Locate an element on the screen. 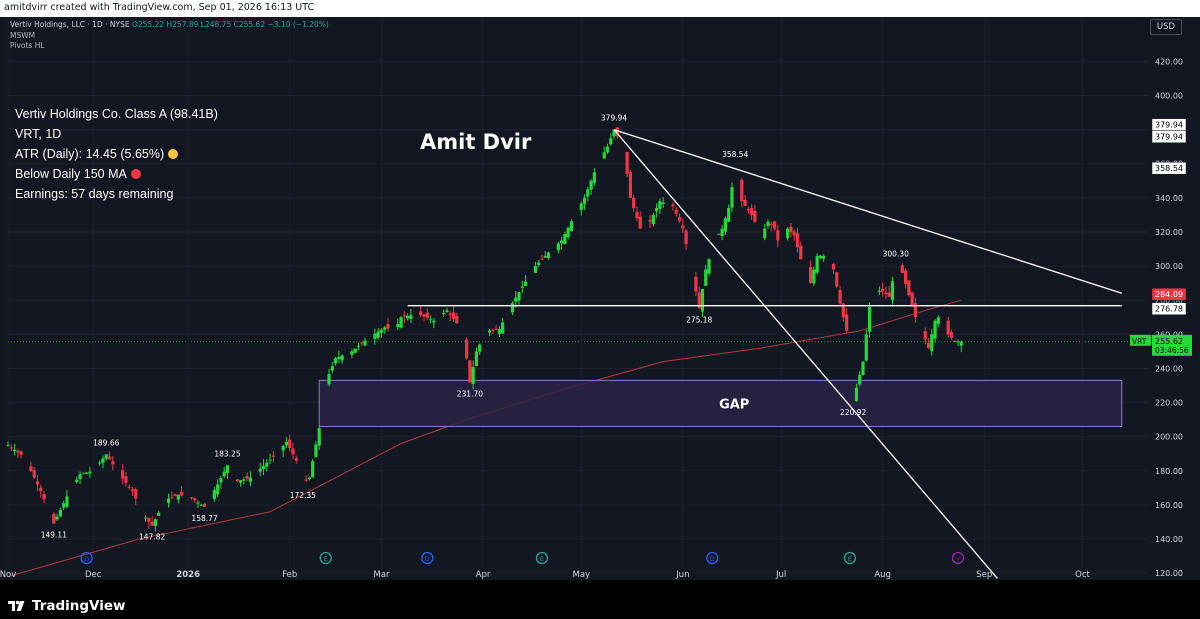  x-tick-label: Mar is located at coordinates (381, 575).